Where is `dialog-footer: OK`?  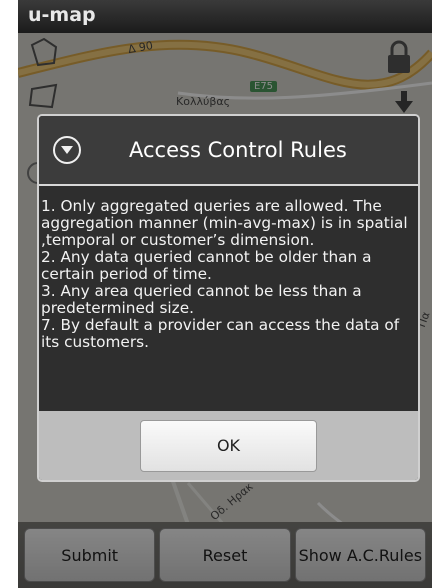 dialog-footer: OK is located at coordinates (228, 445).